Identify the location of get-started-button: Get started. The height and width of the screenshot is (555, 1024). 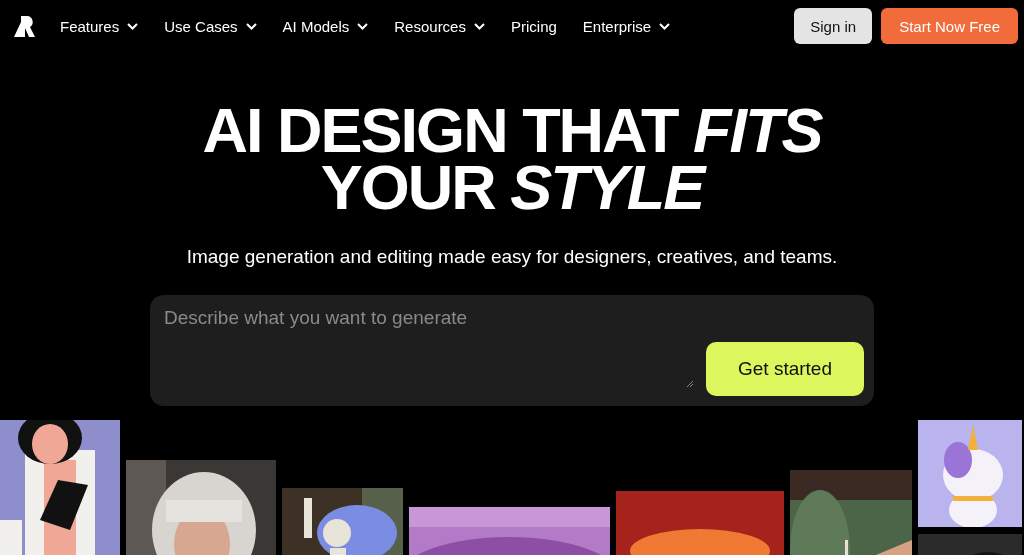
(785, 369).